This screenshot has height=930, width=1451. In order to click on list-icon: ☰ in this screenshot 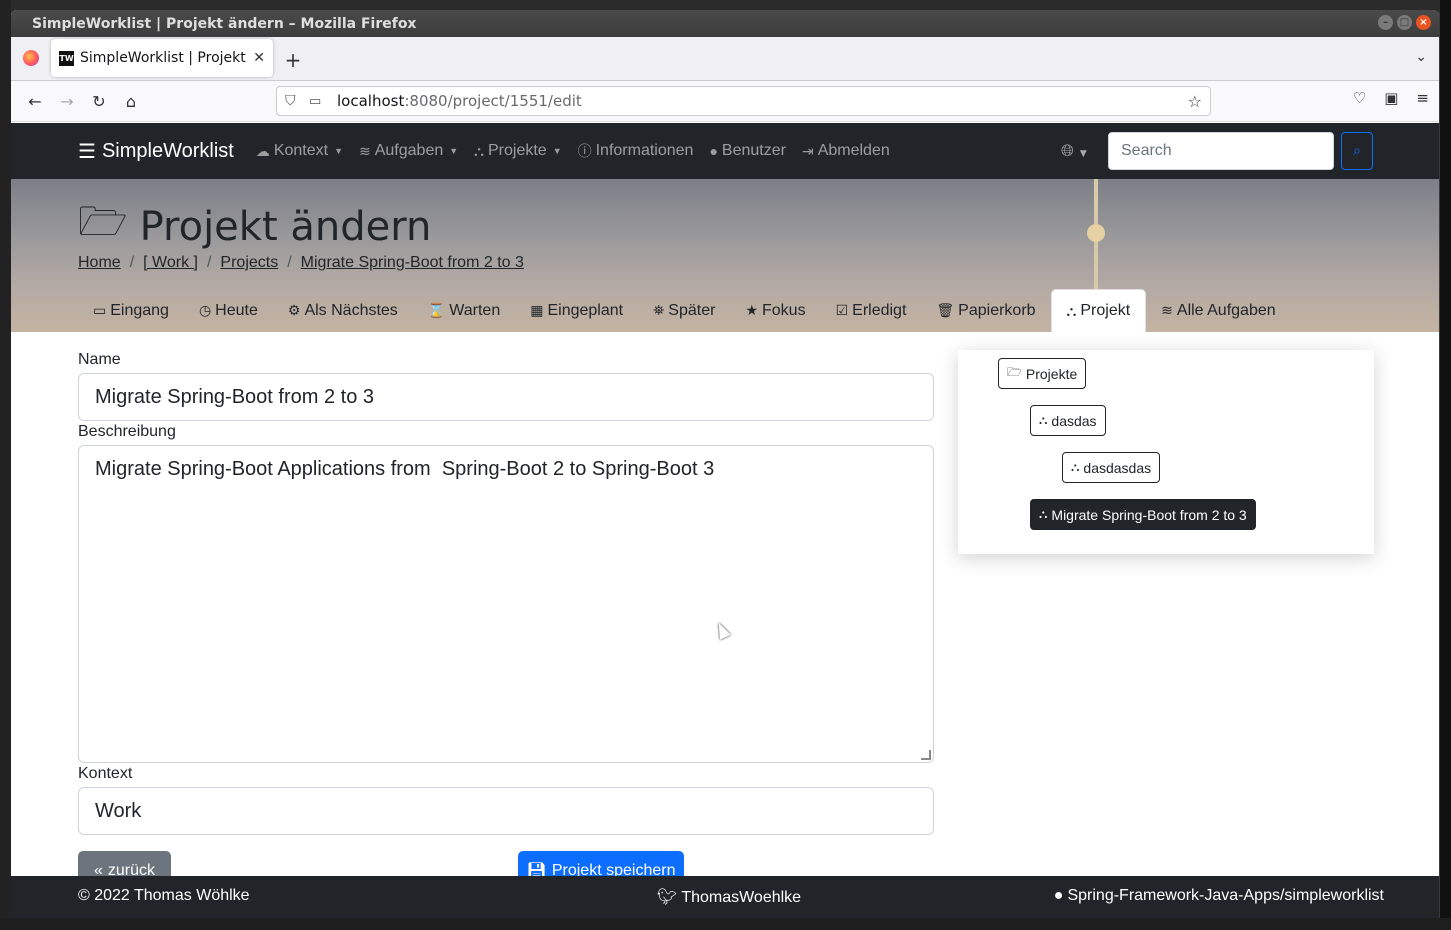, I will do `click(87, 151)`.